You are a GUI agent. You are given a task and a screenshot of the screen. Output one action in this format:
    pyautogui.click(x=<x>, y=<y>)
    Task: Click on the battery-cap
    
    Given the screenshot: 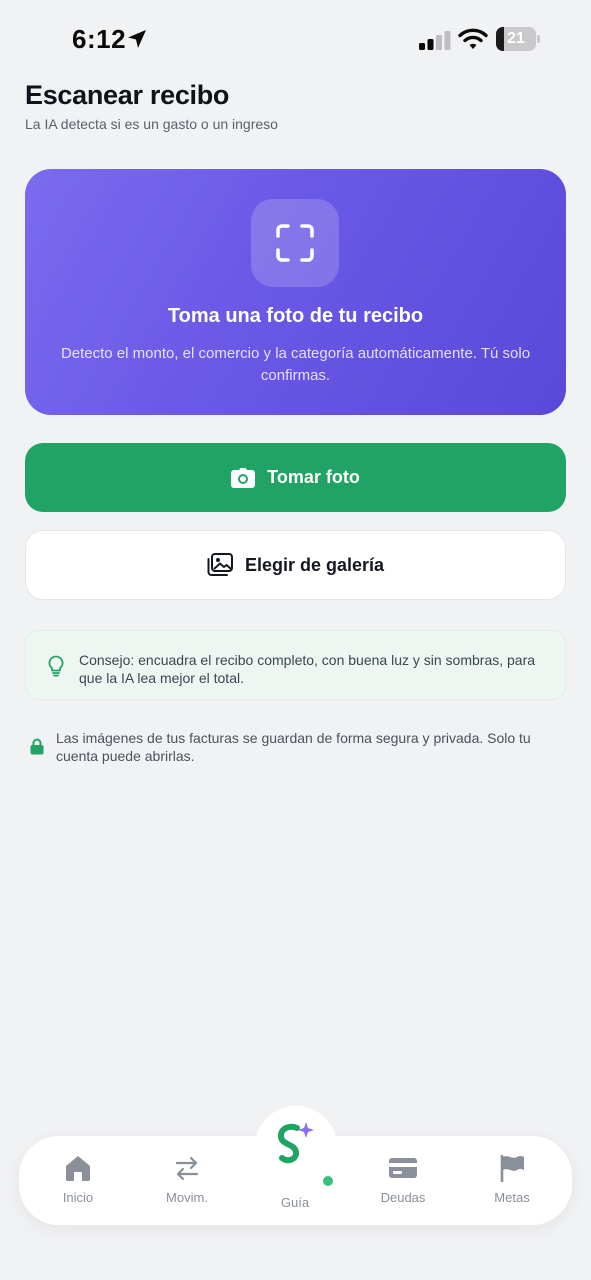 What is the action you would take?
    pyautogui.click(x=538, y=39)
    